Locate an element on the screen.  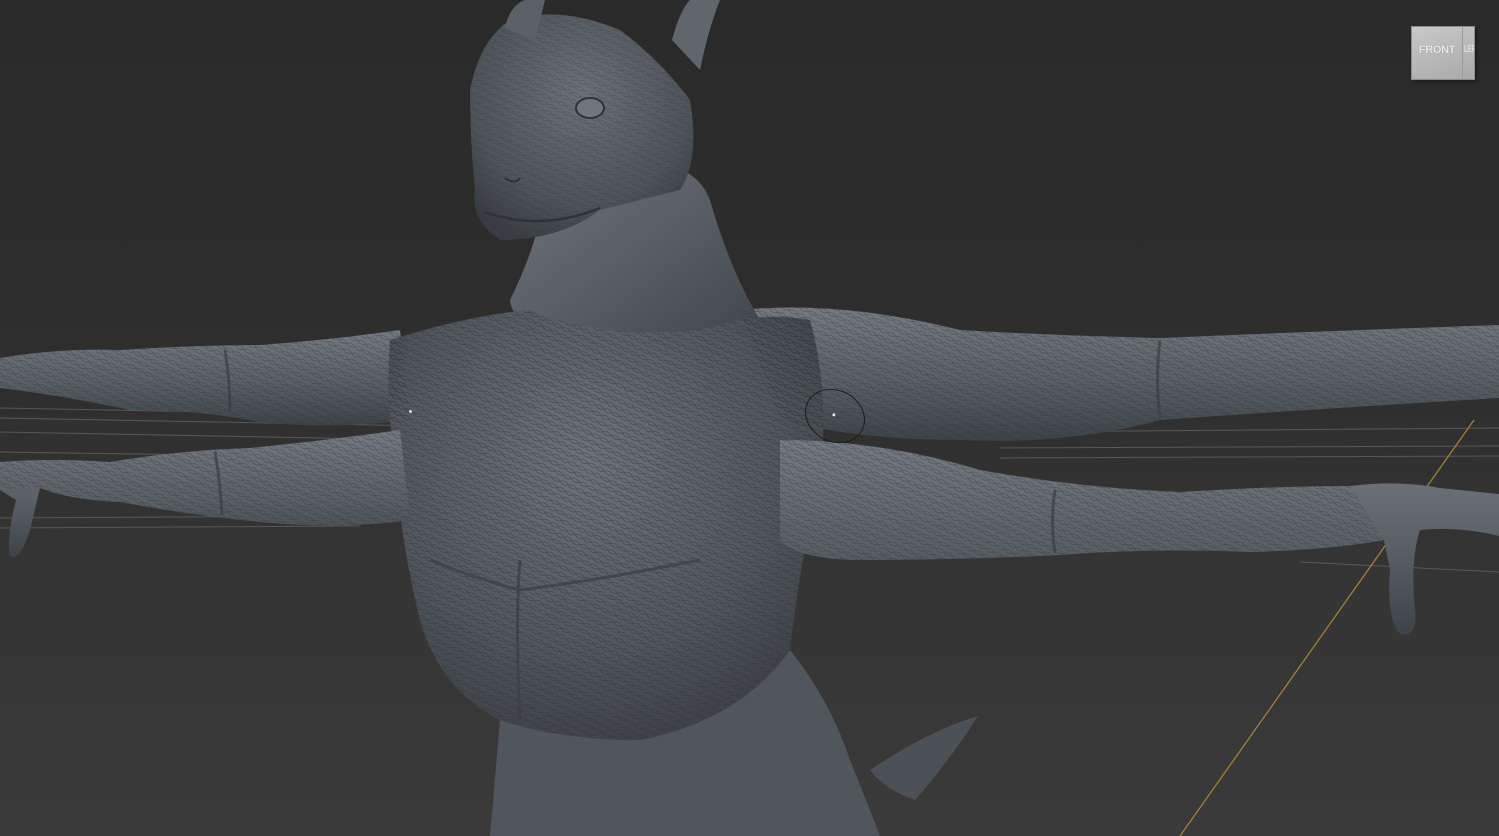
view-cube-front-face: FRONT is located at coordinates (1437, 50).